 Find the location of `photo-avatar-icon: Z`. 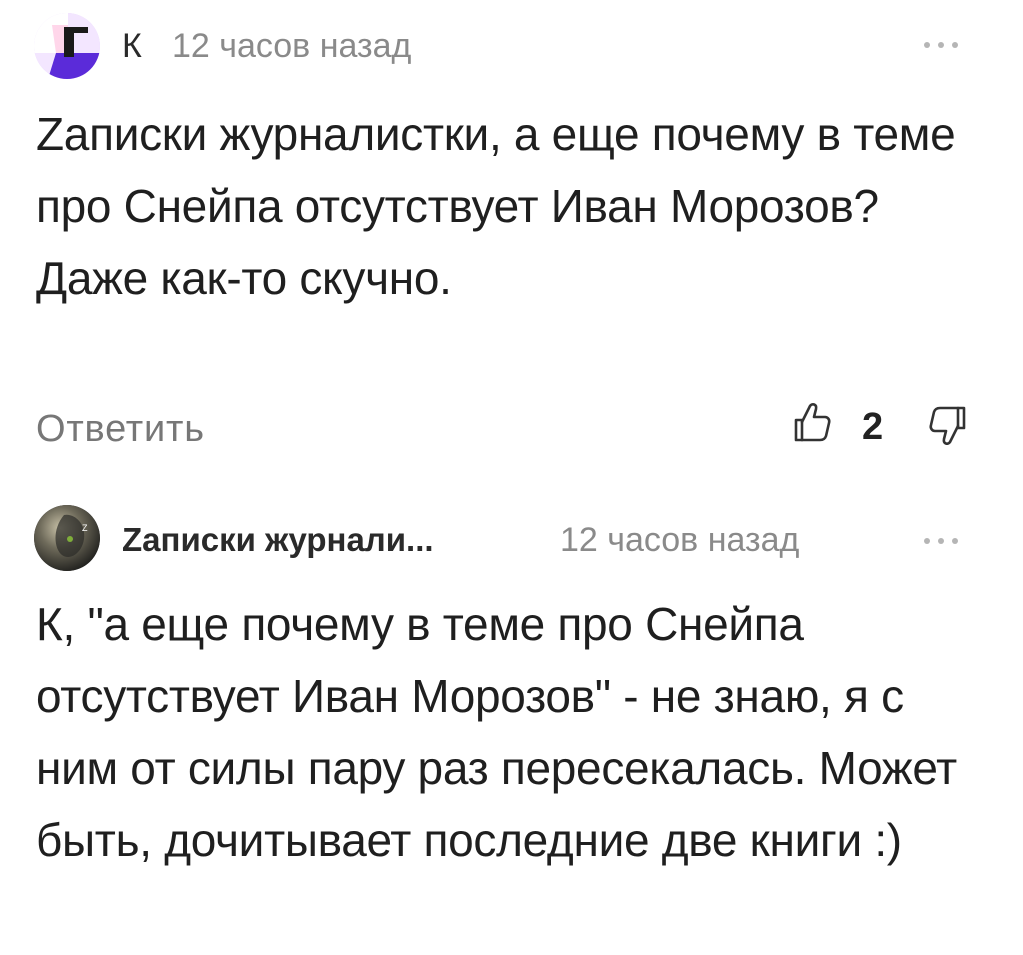

photo-avatar-icon: Z is located at coordinates (67, 538).